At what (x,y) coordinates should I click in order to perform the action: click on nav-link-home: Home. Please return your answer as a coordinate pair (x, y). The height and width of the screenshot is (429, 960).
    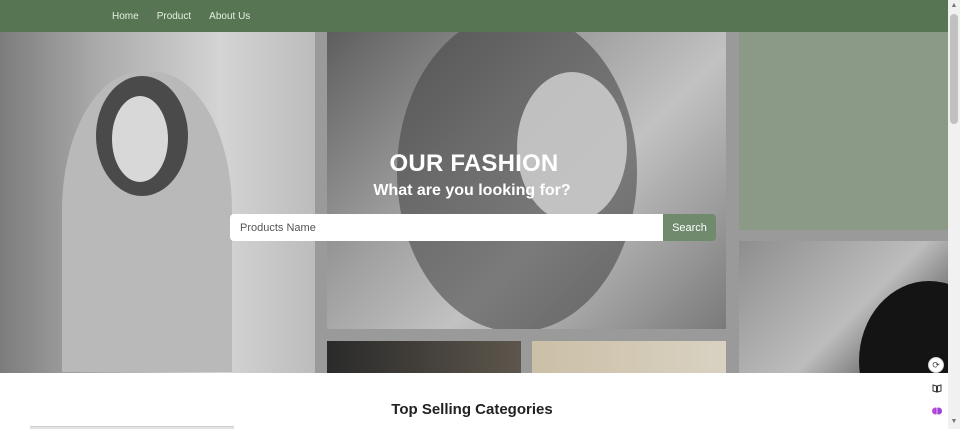
    Looking at the image, I should click on (125, 16).